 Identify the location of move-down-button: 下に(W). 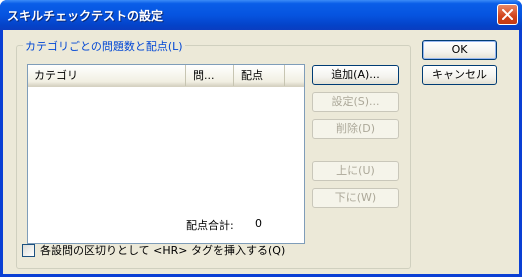
(355, 198).